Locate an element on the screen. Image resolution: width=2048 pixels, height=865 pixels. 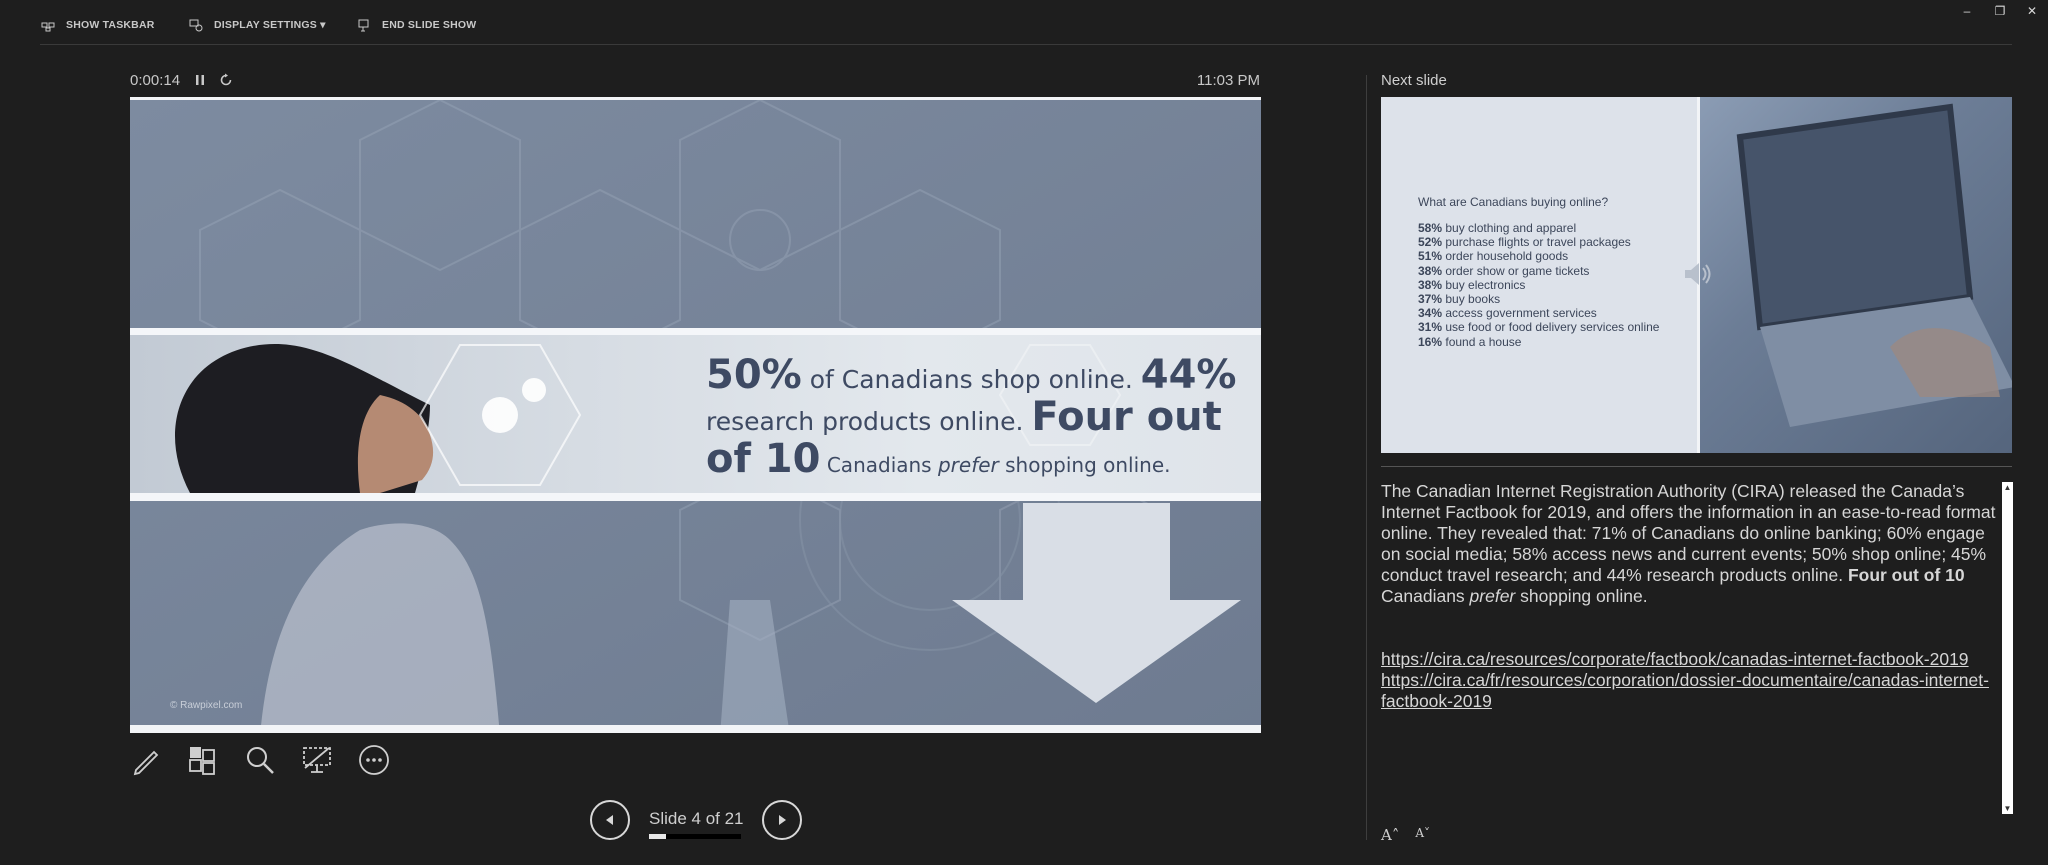
more-options-button is located at coordinates (374, 760).